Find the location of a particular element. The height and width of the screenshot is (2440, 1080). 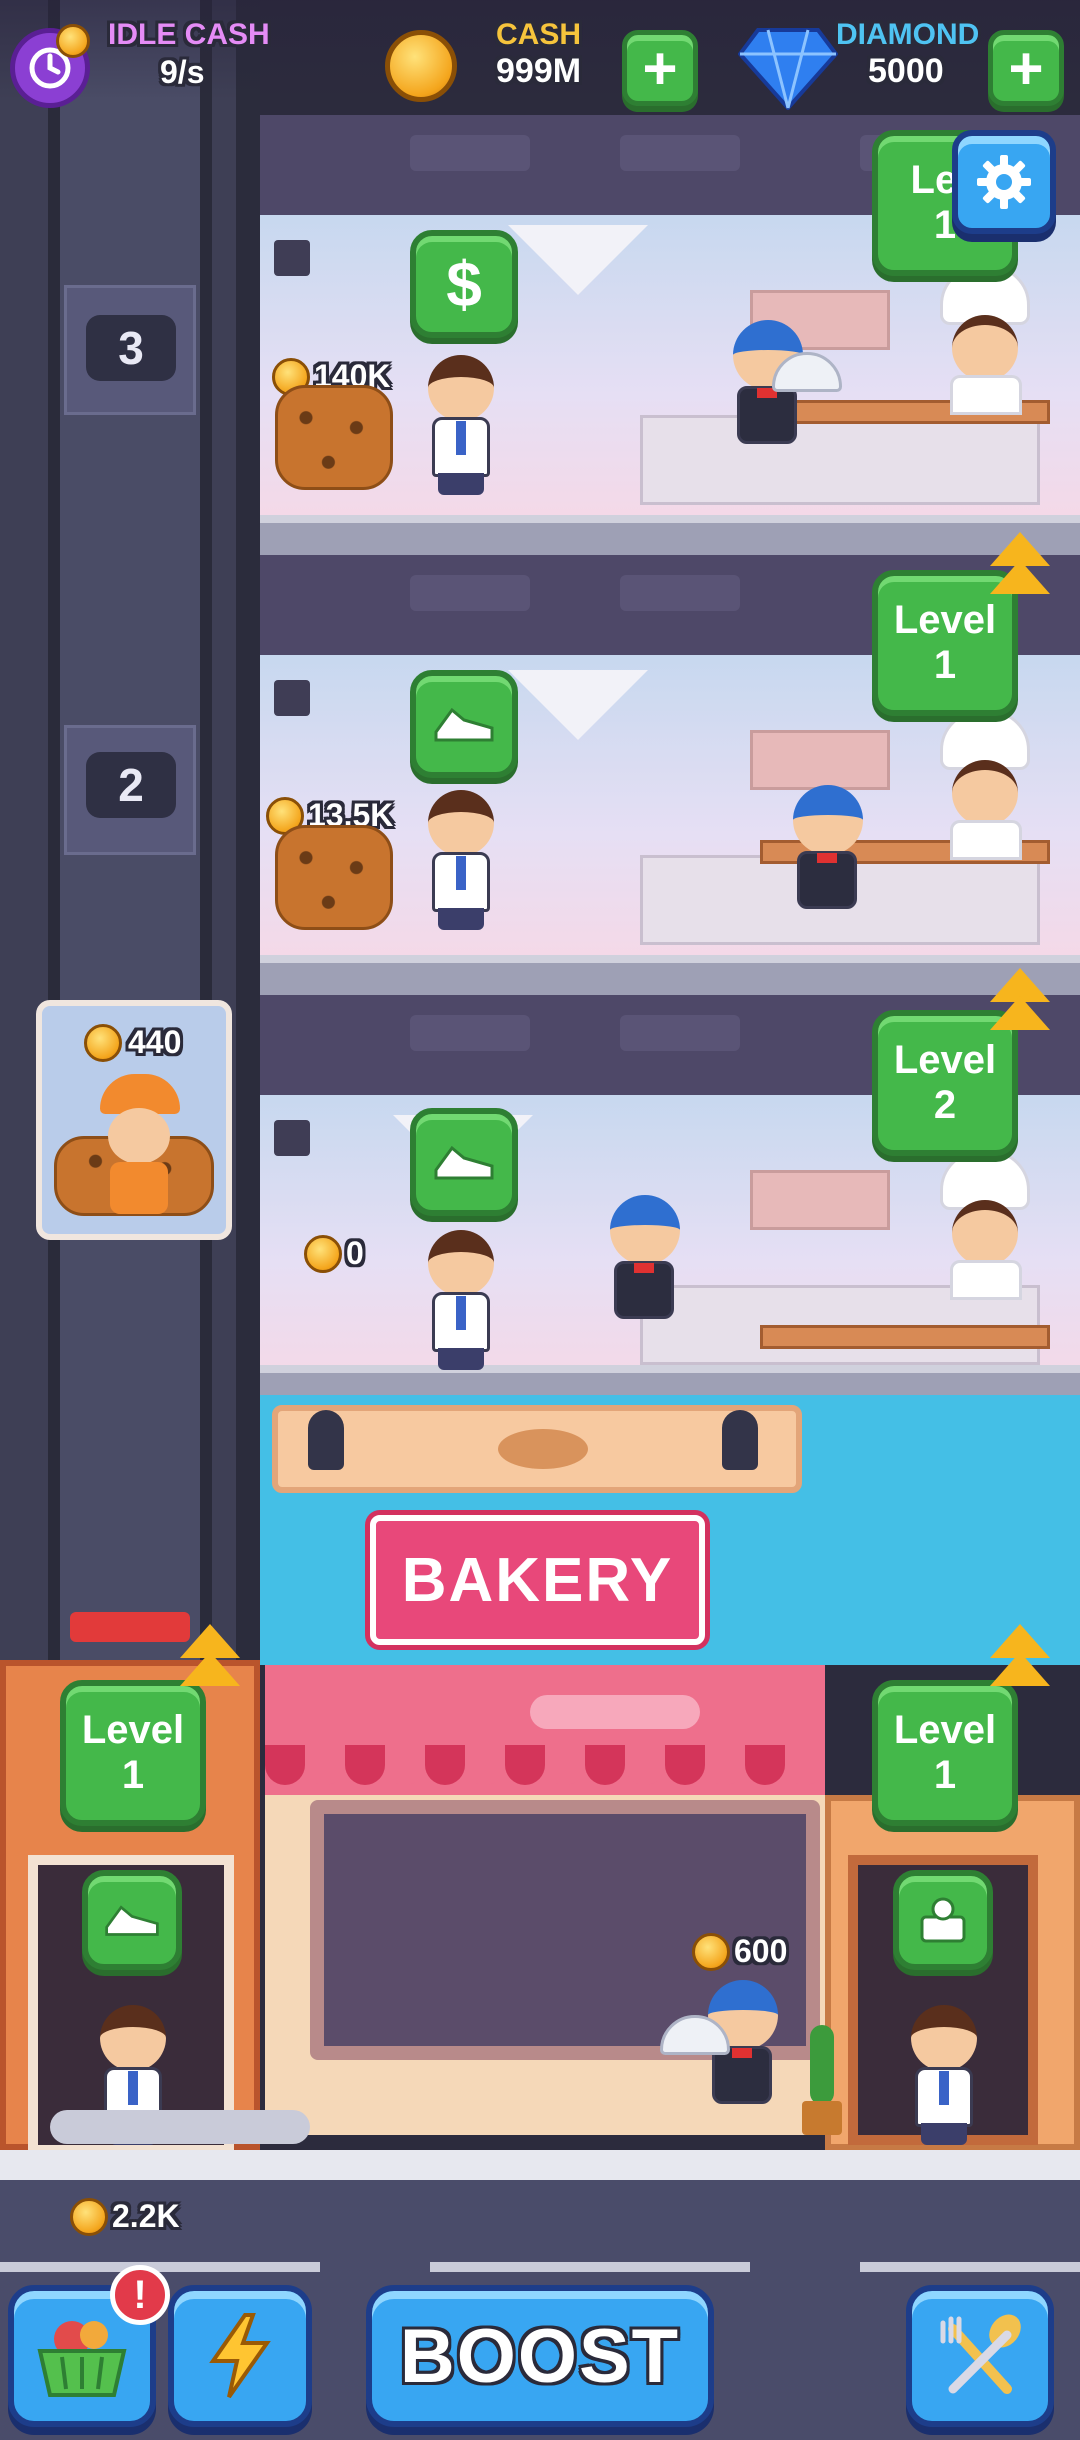

potted-plant is located at coordinates (822, 2080).